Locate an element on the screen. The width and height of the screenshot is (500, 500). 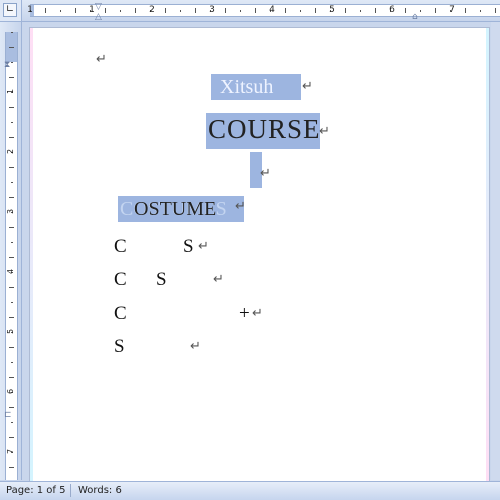
line-3-right: + is located at coordinates (244, 313).